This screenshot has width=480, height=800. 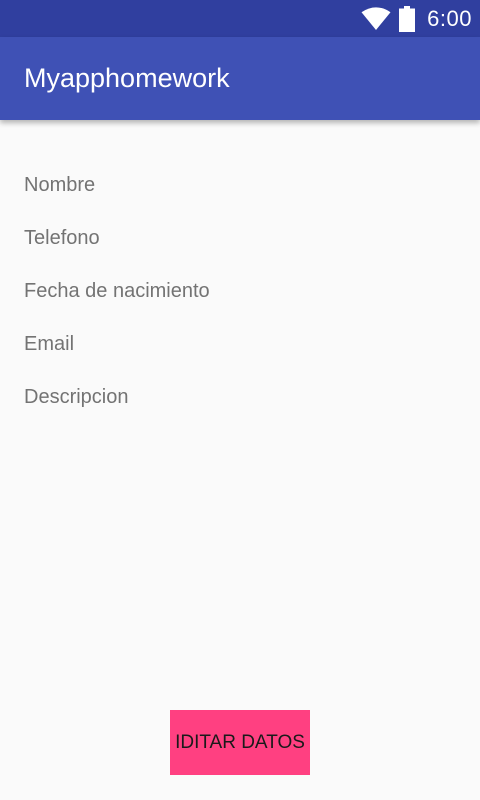 What do you see at coordinates (449, 18) in the screenshot?
I see `status-time: 6:00` at bounding box center [449, 18].